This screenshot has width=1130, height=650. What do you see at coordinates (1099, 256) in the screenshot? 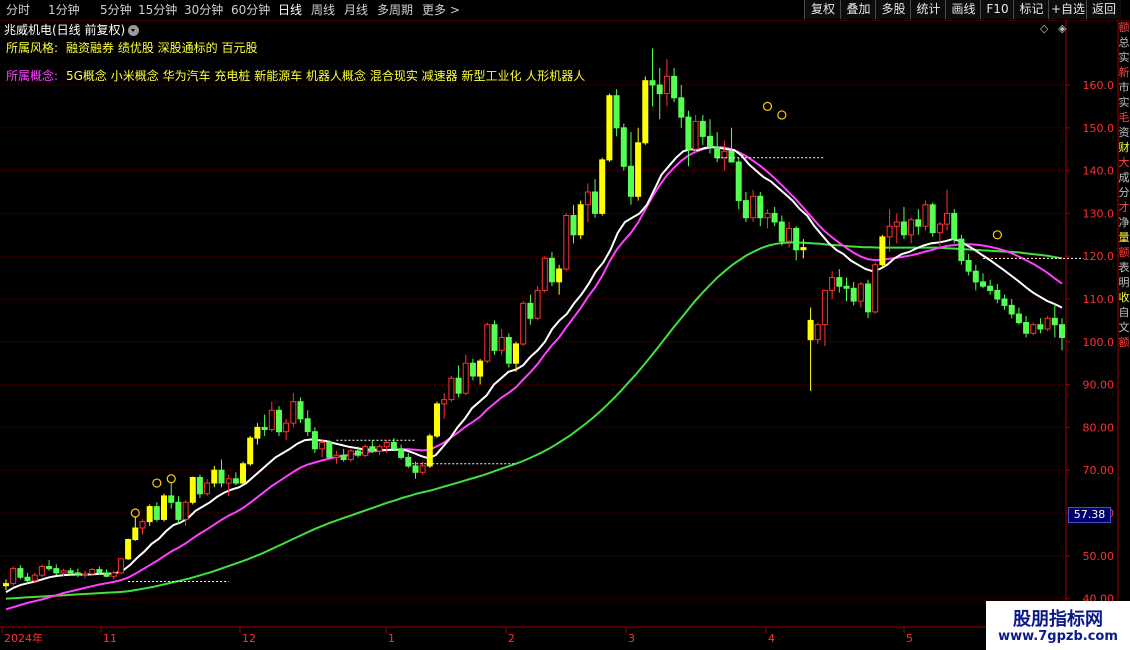
I see `price-tick-label: 120.0` at bounding box center [1099, 256].